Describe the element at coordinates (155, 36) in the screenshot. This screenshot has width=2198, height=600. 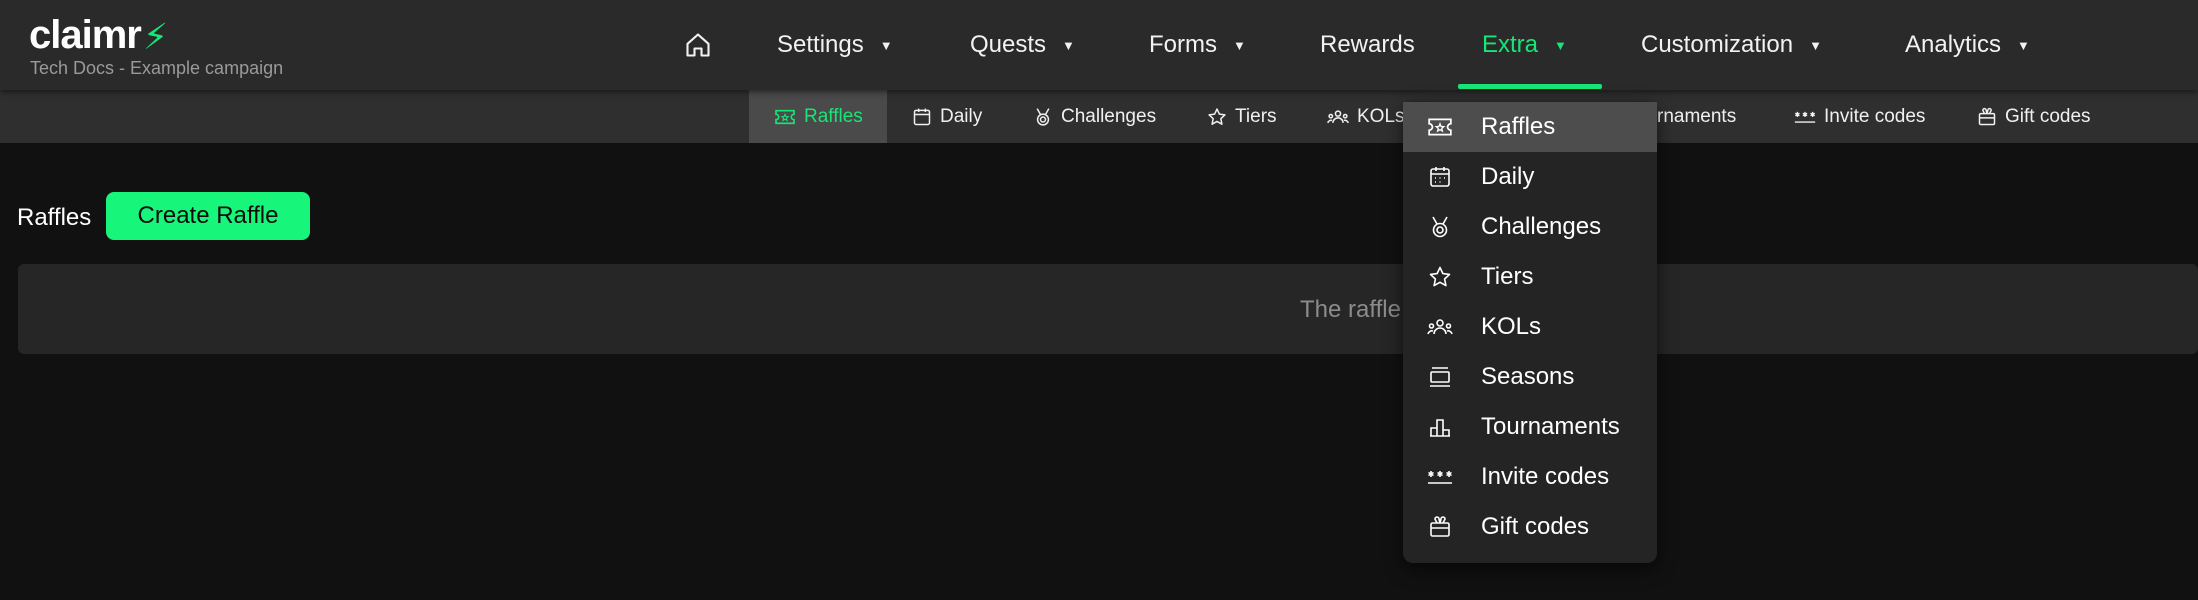
I see `lightning-icon: ⚡` at that location.